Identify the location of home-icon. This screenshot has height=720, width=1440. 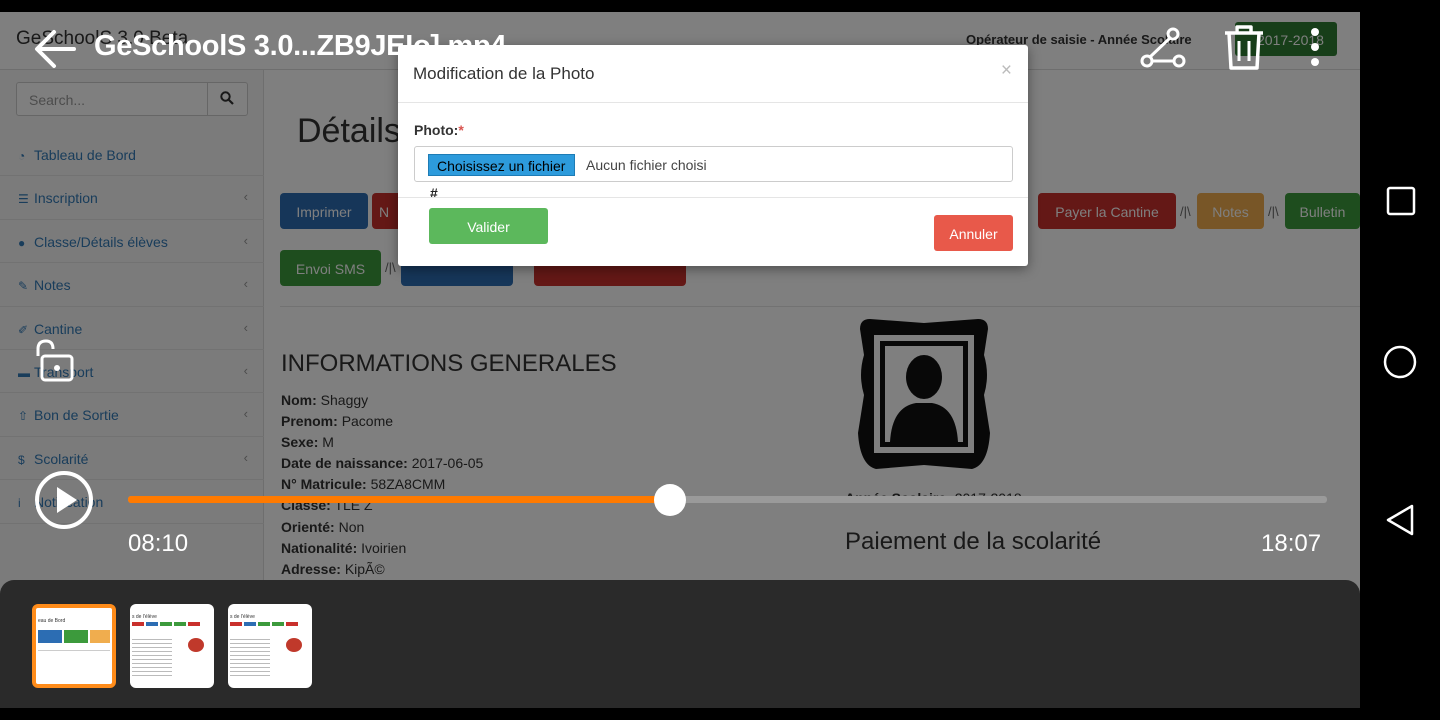
(1400, 362).